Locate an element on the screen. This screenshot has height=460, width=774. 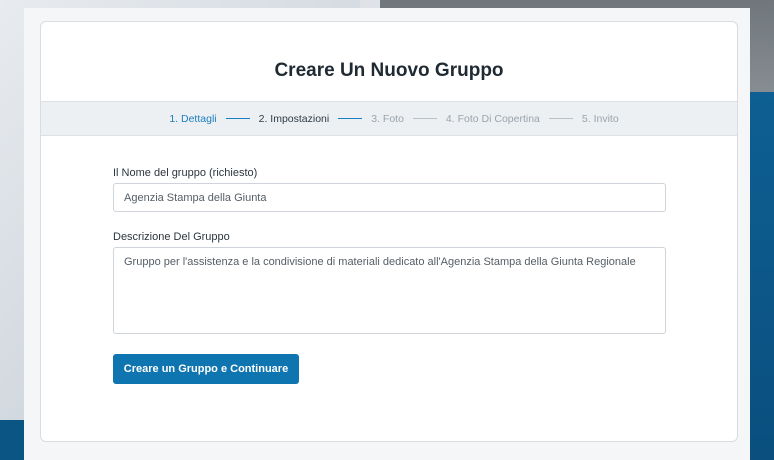
step-details: 1. Dettagli is located at coordinates (192, 119).